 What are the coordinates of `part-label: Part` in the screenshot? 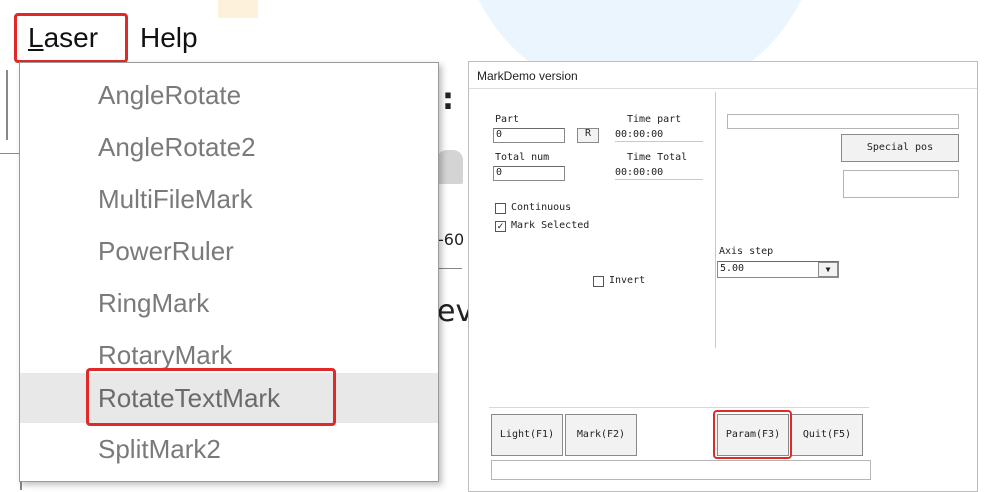 It's located at (507, 119).